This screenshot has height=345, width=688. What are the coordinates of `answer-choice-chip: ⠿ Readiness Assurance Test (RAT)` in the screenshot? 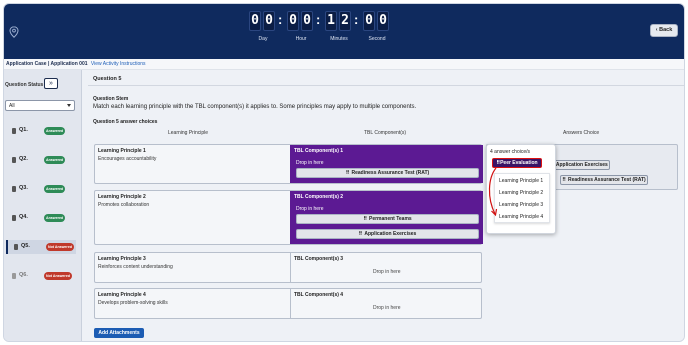 It's located at (604, 180).